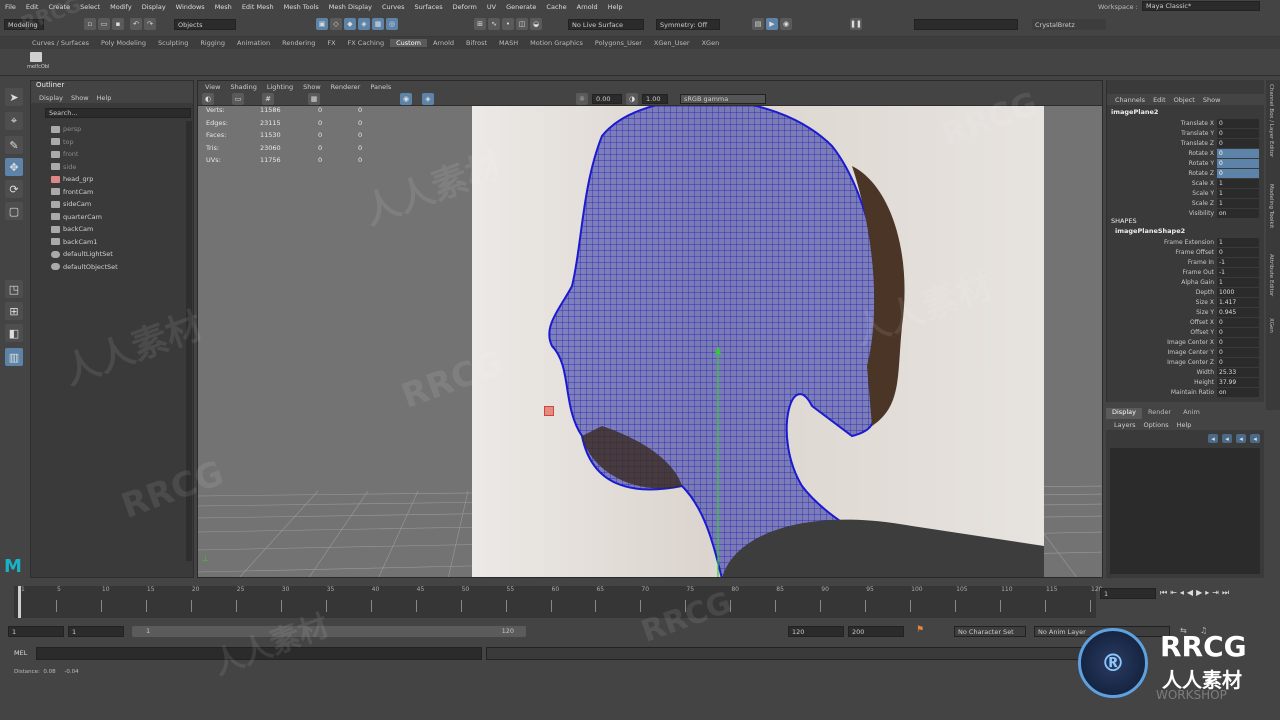  I want to click on four-view-layout-icon: ⊞, so click(14, 311).